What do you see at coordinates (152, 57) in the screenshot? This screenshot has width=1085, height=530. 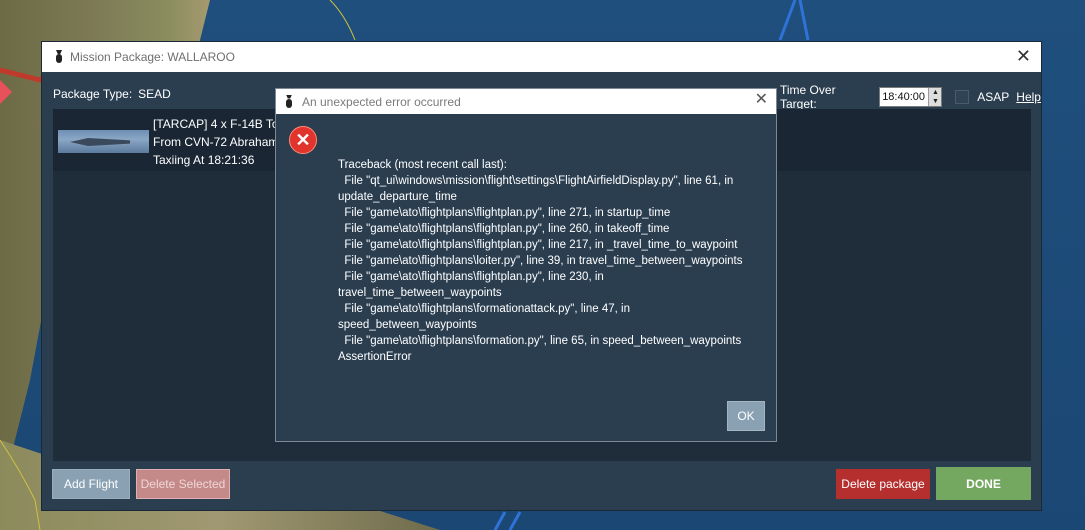 I see `window-title: Mission Package: WALLAROO` at bounding box center [152, 57].